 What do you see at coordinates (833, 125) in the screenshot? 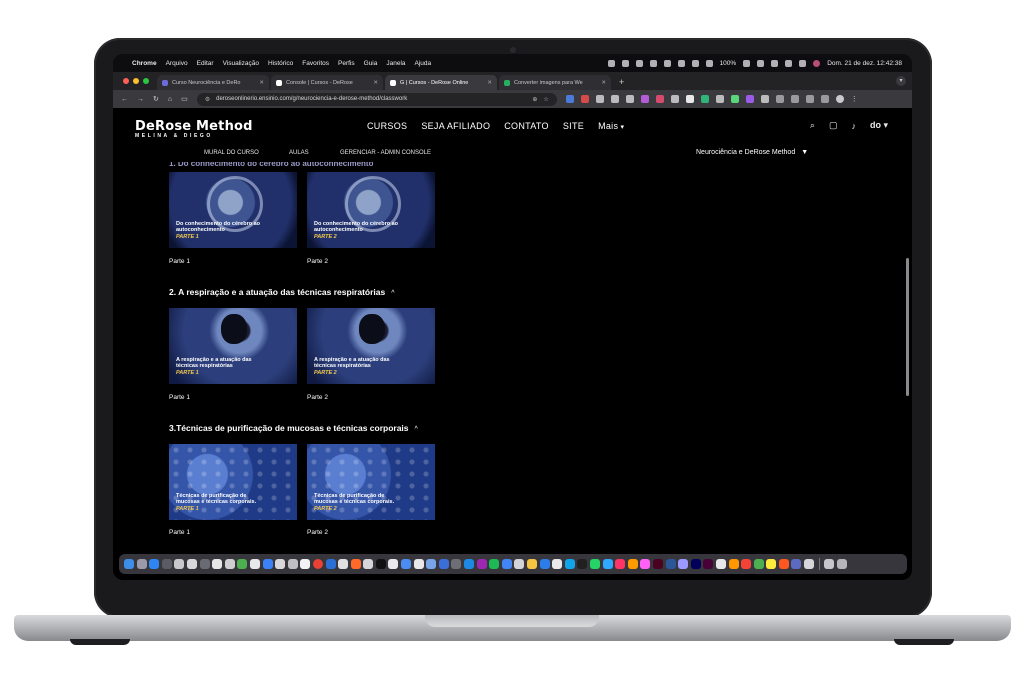
I see `cart-icon: ▢` at bounding box center [833, 125].